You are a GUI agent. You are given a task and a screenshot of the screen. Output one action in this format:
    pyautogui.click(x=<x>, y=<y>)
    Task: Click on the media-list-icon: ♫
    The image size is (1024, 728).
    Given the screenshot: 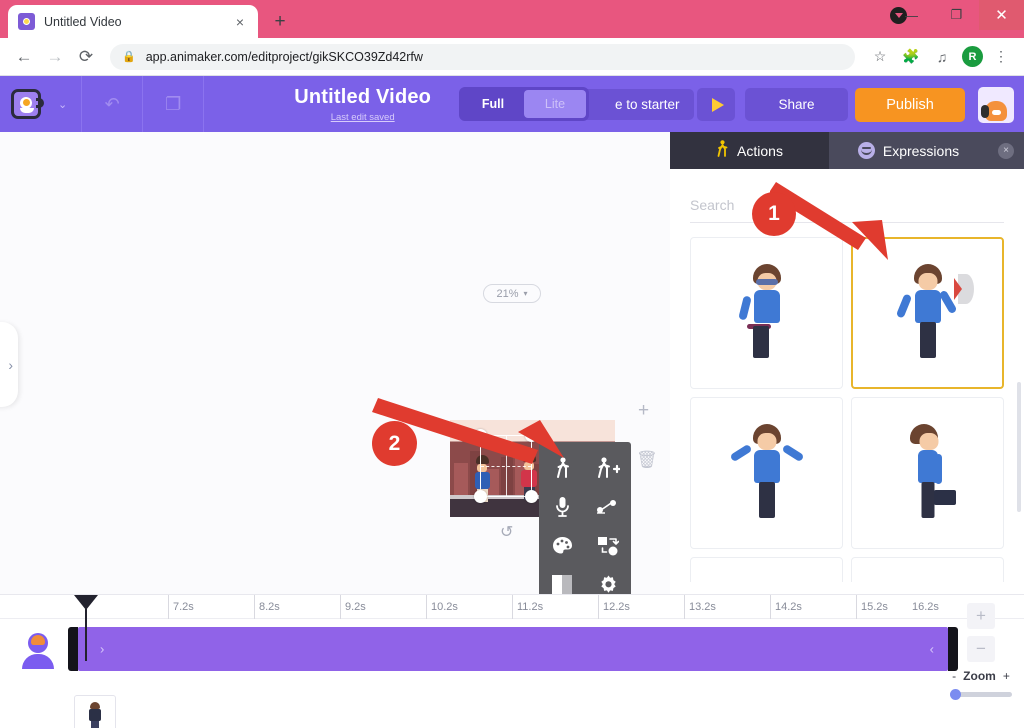 What is the action you would take?
    pyautogui.click(x=942, y=57)
    